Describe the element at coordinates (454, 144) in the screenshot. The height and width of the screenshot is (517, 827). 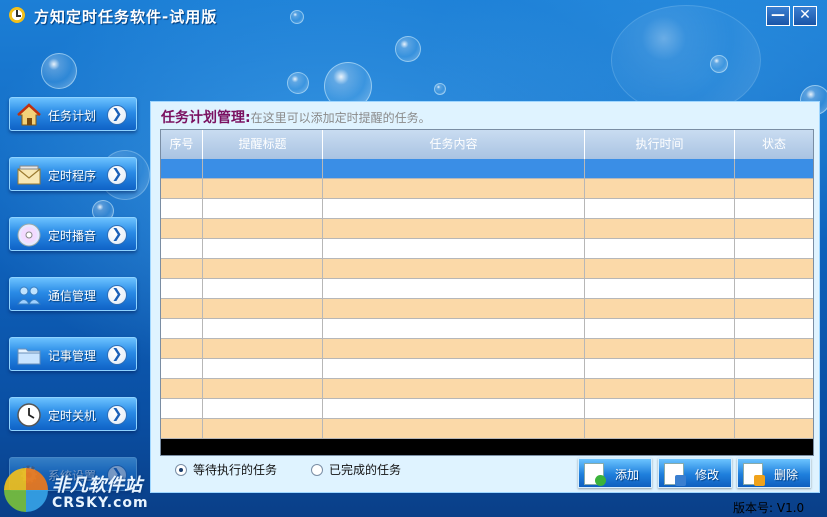
I see `column-header-content: 任务内容` at that location.